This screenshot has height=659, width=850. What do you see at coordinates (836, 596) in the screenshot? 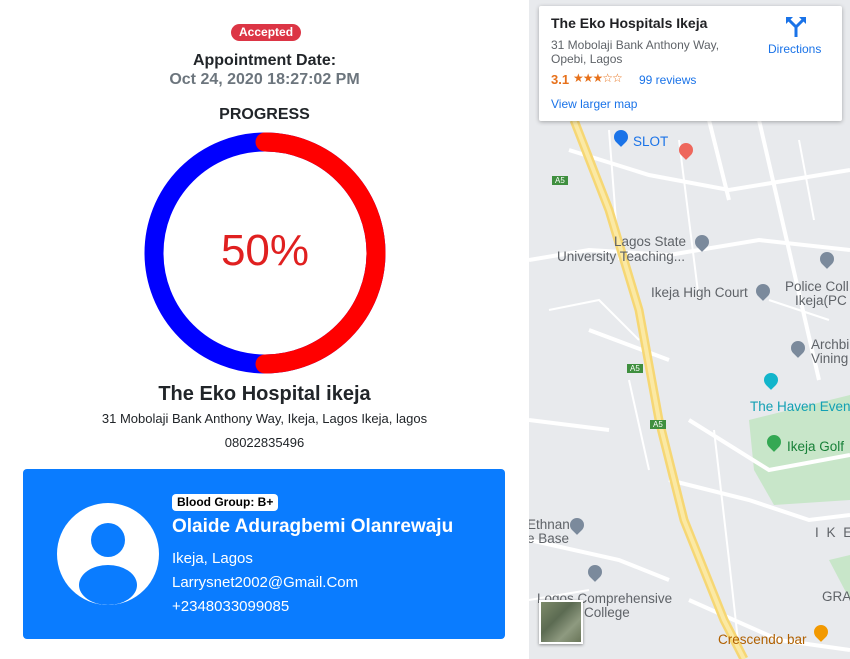
I see `map-label-gra: GRA` at bounding box center [836, 596].